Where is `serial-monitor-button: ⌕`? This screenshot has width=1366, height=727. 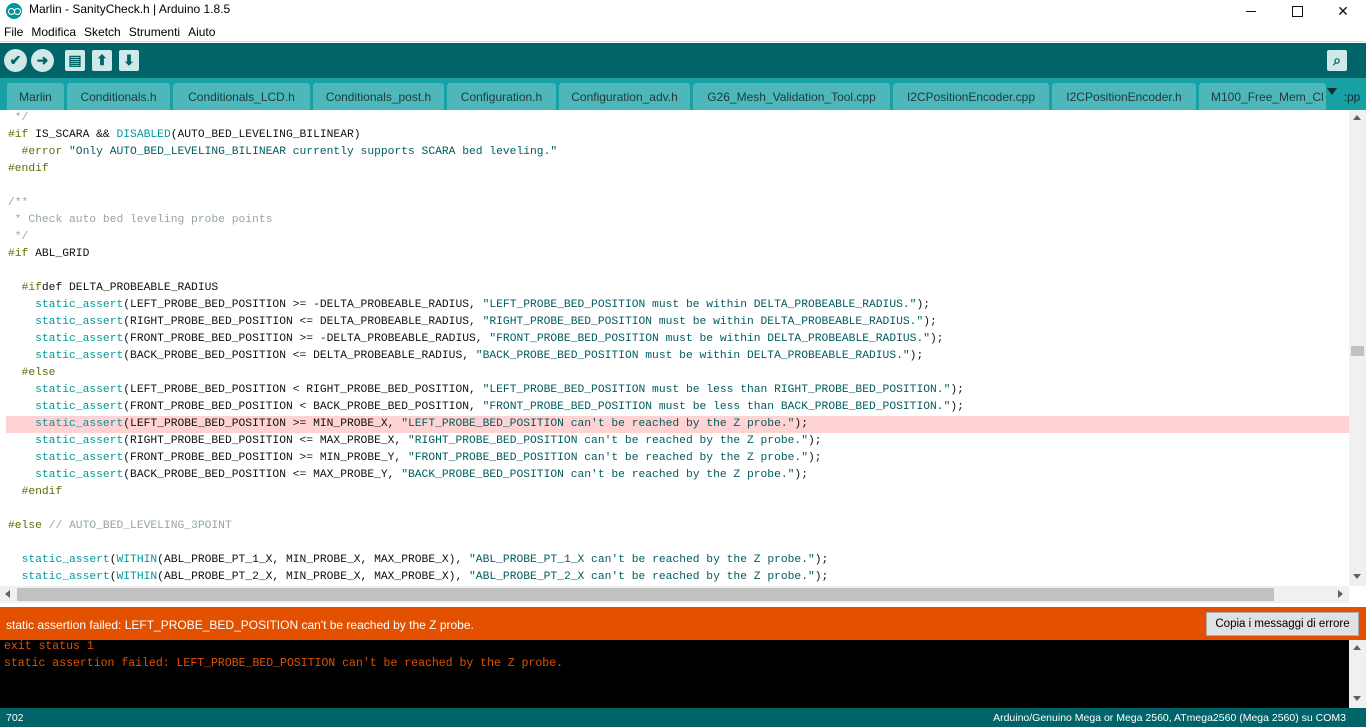
serial-monitor-button: ⌕ is located at coordinates (1337, 60).